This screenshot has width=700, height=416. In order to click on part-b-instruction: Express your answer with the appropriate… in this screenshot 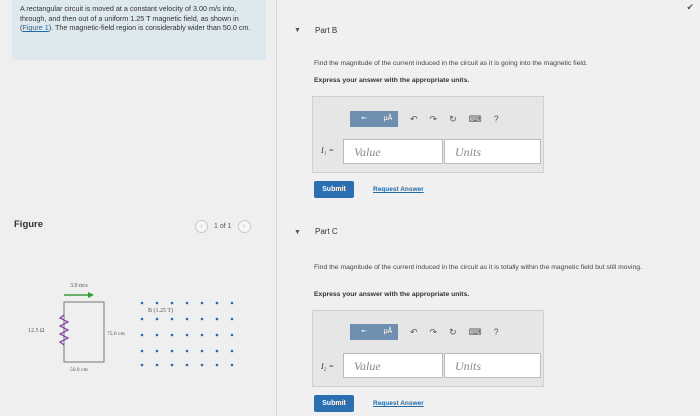, I will do `click(392, 80)`.